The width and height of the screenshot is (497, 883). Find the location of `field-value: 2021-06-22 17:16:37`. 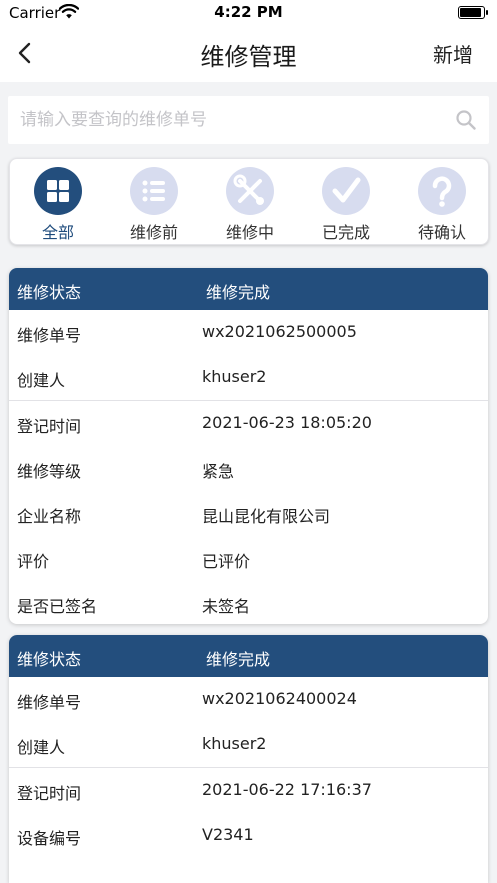

field-value: 2021-06-22 17:16:37 is located at coordinates (287, 789).